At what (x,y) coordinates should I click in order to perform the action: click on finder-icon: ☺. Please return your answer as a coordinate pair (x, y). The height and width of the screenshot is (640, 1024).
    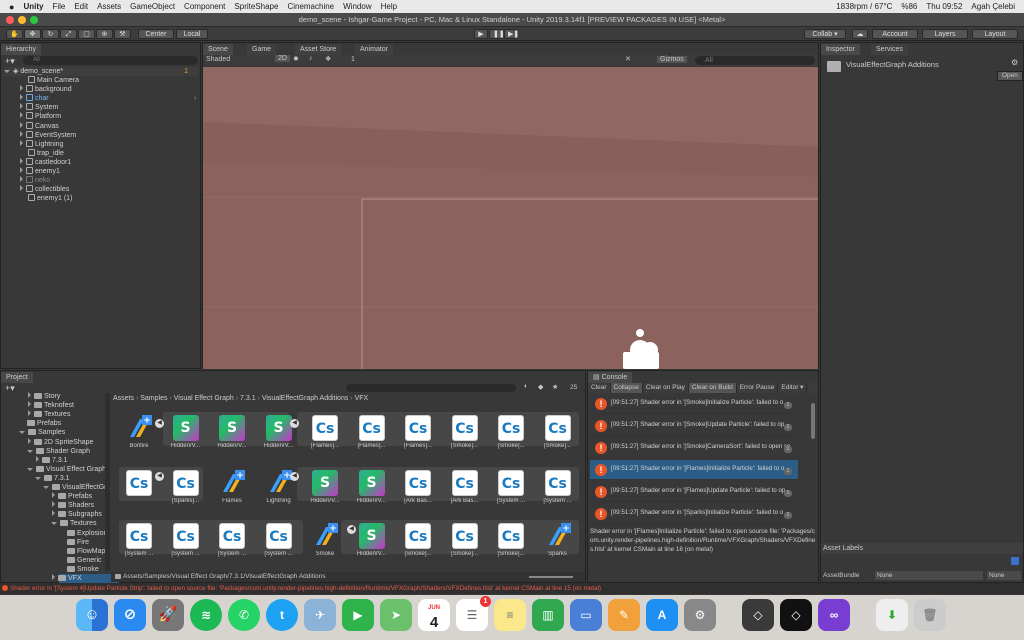
    Looking at the image, I should click on (92, 615).